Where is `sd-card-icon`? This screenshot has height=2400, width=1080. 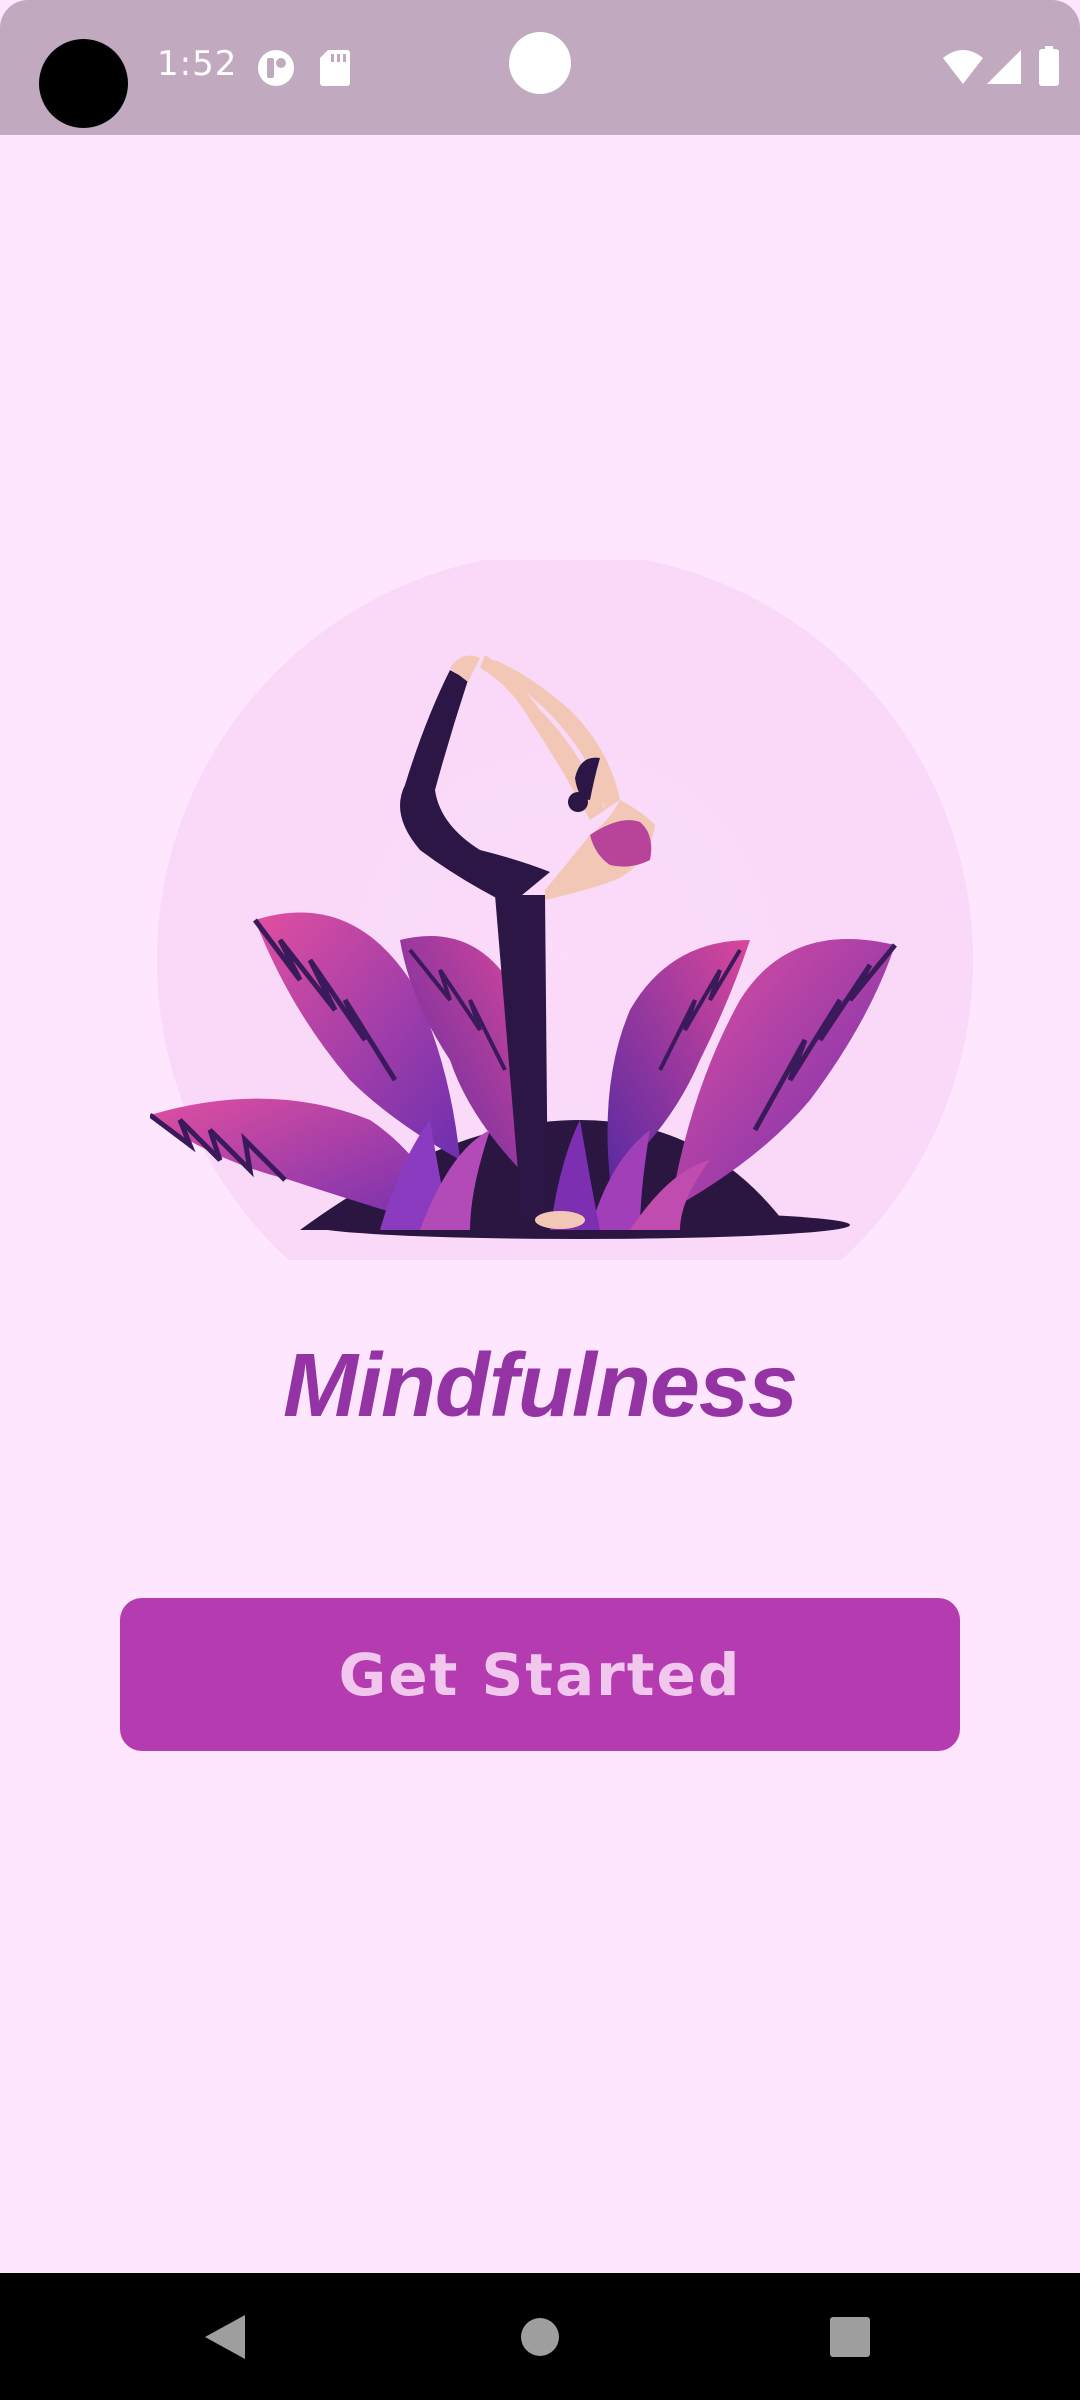
sd-card-icon is located at coordinates (335, 68).